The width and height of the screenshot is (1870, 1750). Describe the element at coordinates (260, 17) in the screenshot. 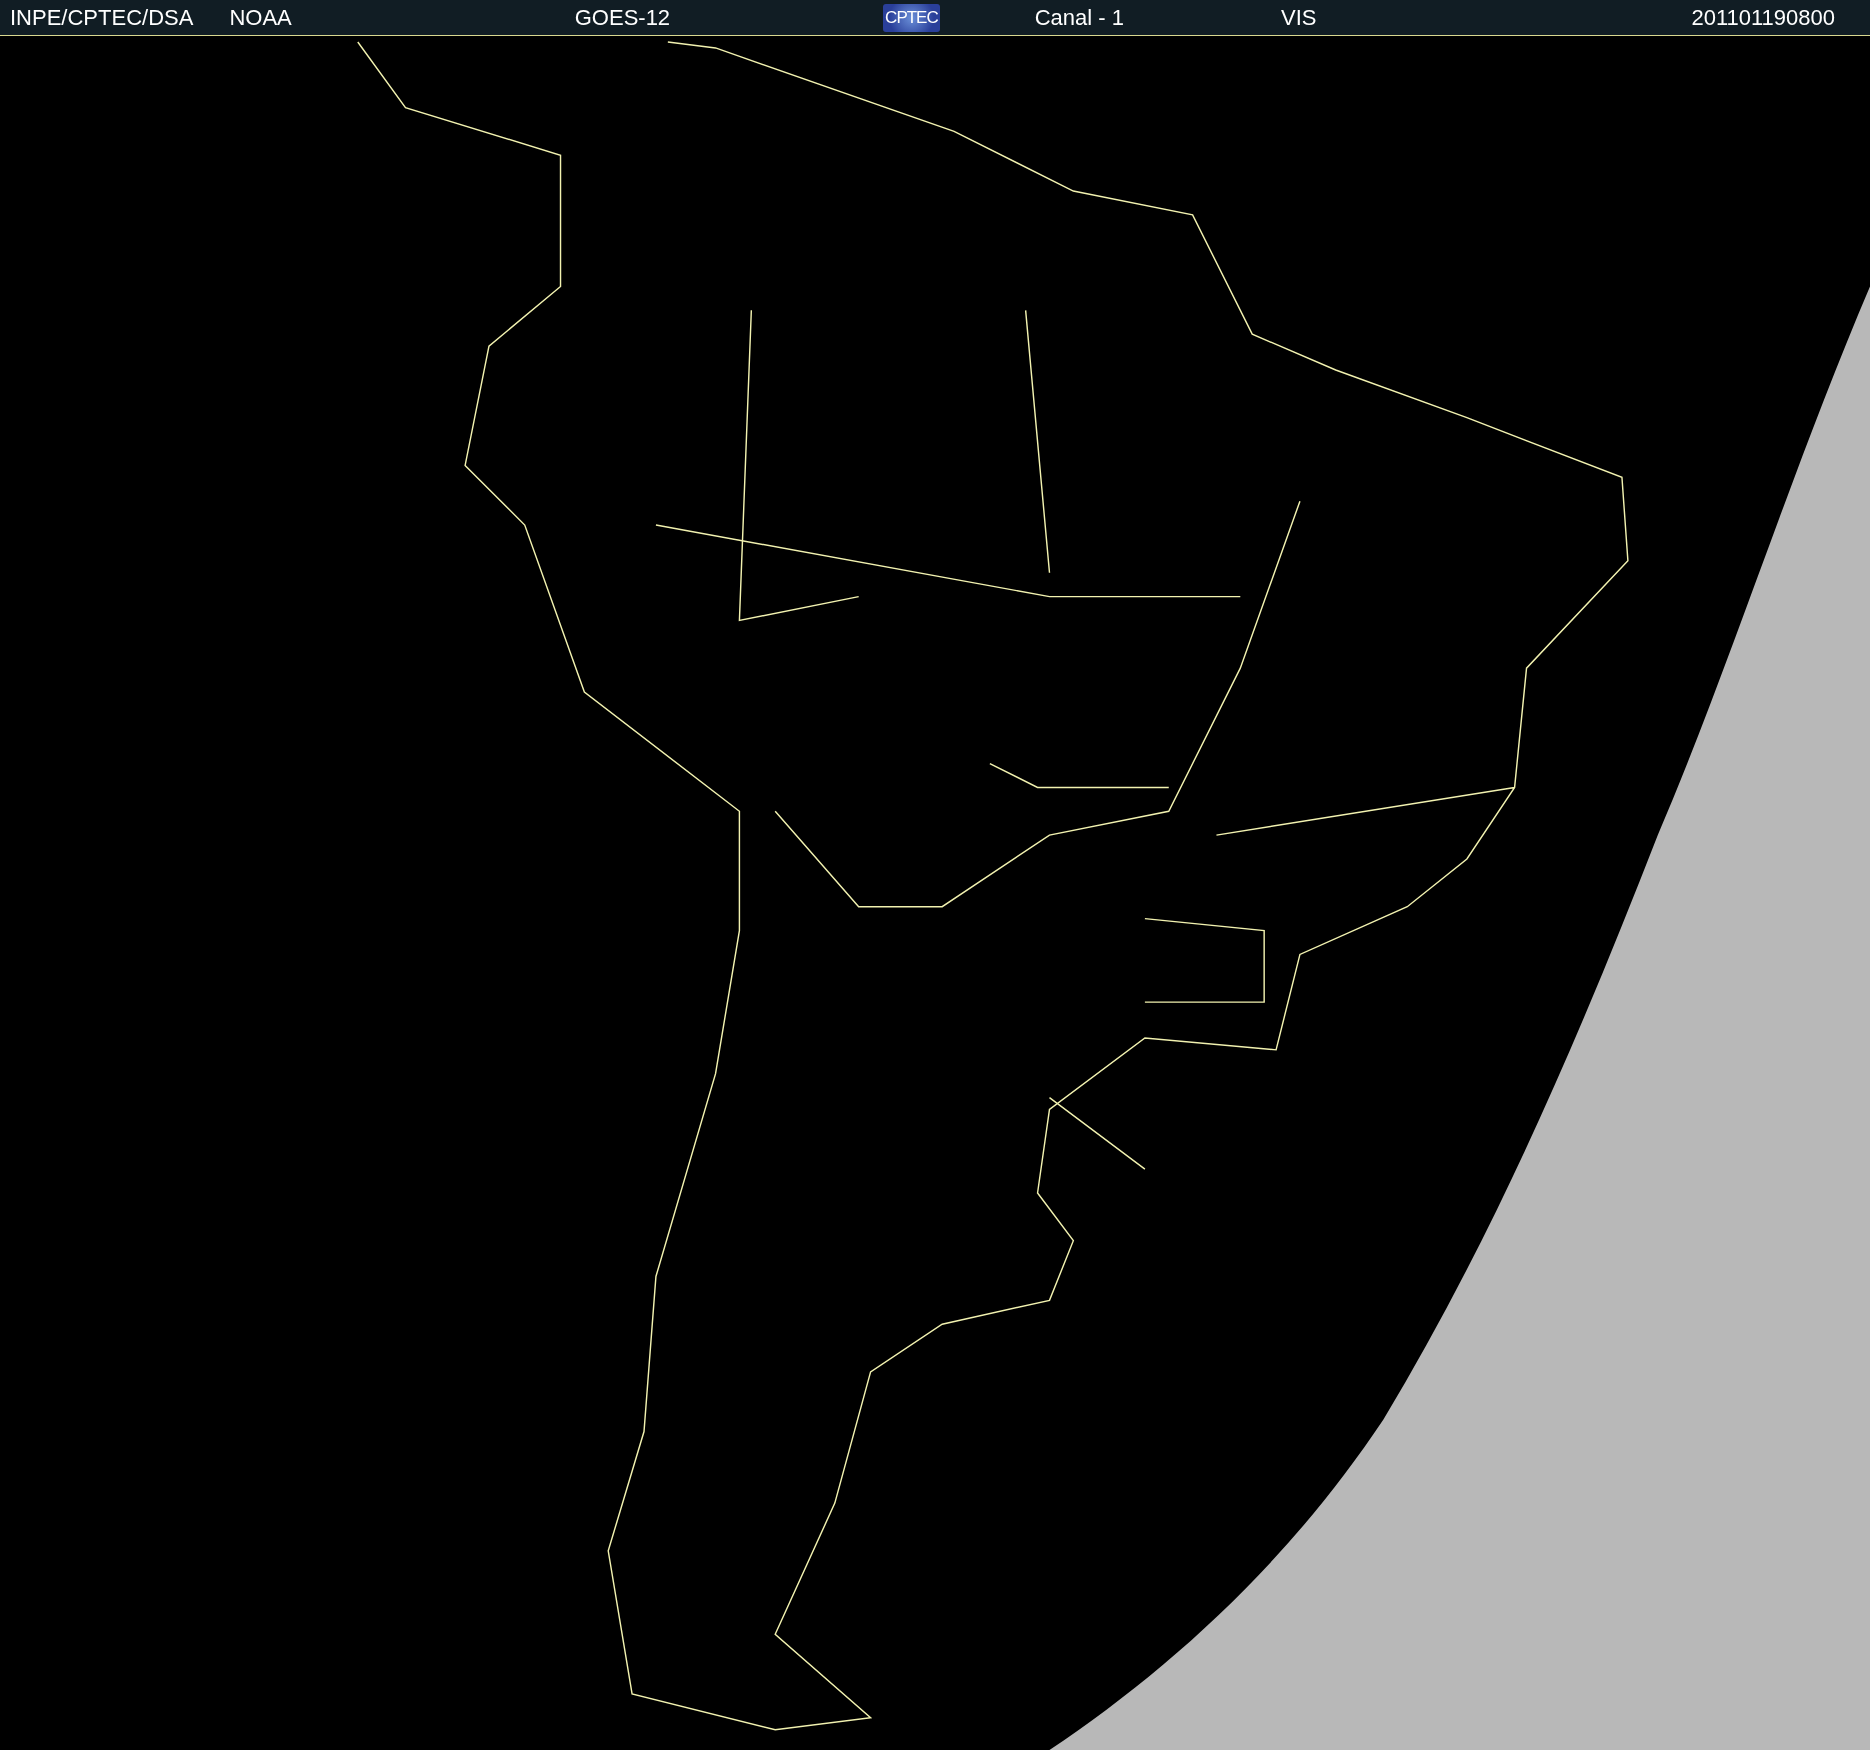

I see `agency-label: NOAA` at that location.